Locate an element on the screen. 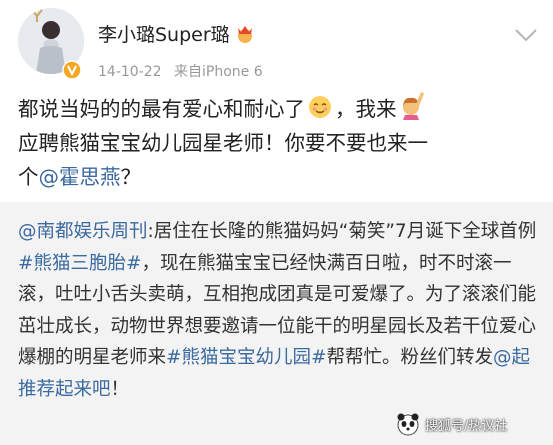 This screenshot has width=553, height=445. verified-badge-icon is located at coordinates (72, 70).